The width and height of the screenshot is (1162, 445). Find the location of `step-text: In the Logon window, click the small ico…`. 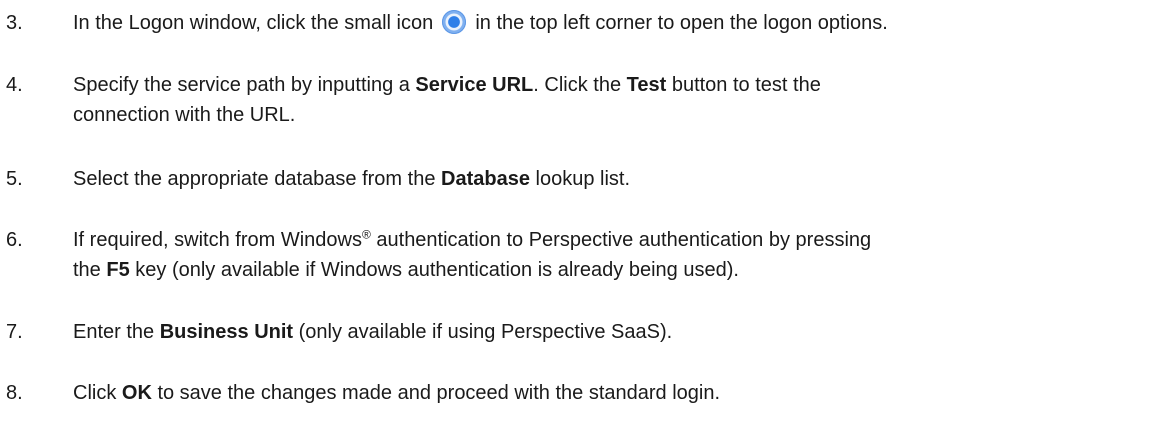

step-text: In the Logon window, click the small ico… is located at coordinates (480, 22).